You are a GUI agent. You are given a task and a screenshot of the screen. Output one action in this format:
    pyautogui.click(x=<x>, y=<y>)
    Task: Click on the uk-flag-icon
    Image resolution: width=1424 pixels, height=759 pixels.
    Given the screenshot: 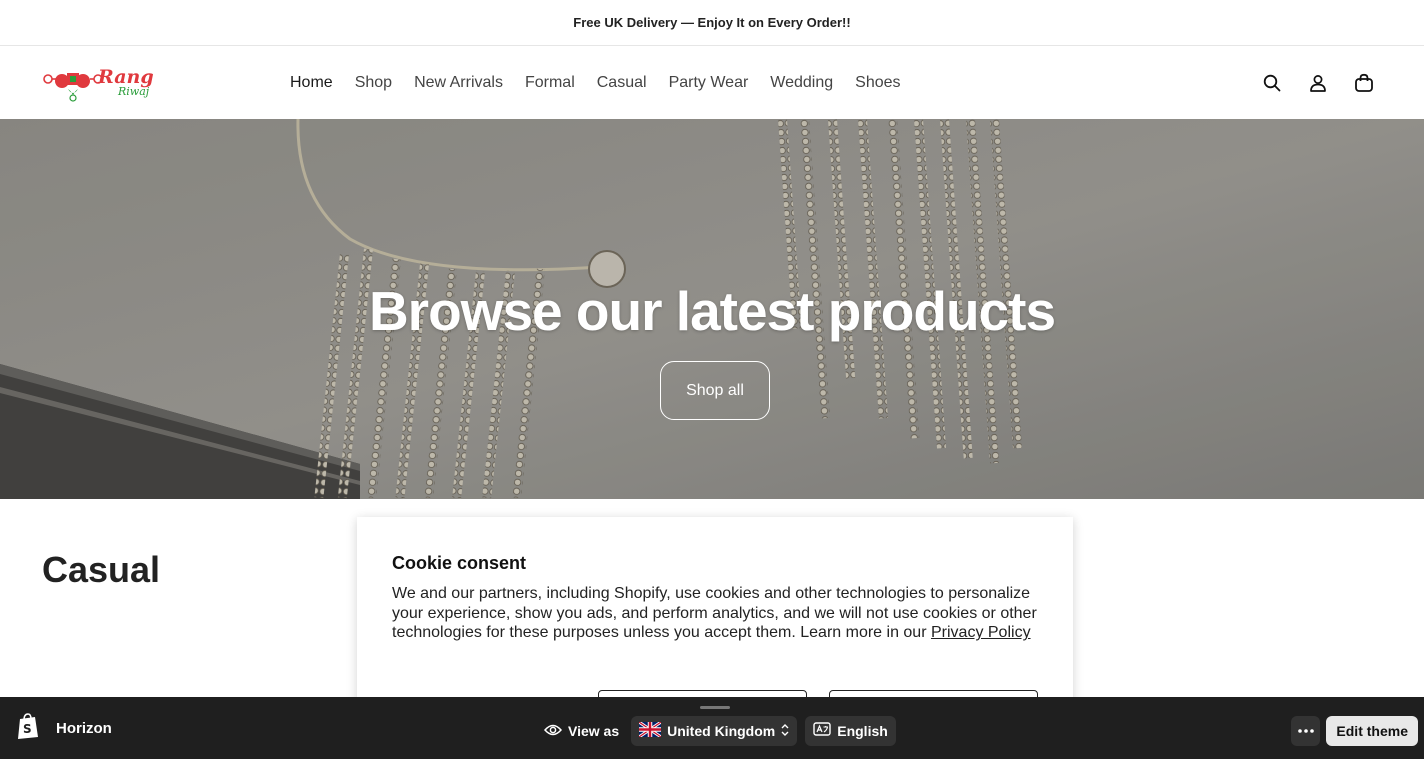 What is the action you would take?
    pyautogui.click(x=650, y=730)
    